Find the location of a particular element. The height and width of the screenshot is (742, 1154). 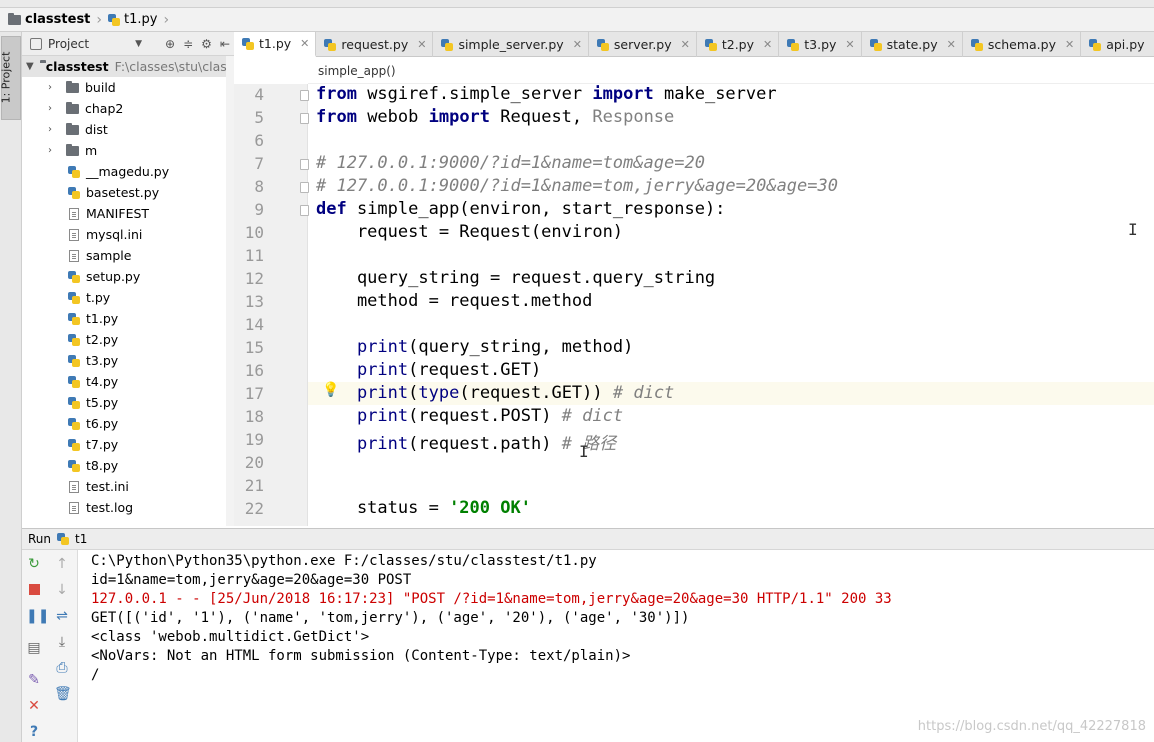

code-line-10: request = Request(environ) is located at coordinates (470, 232).